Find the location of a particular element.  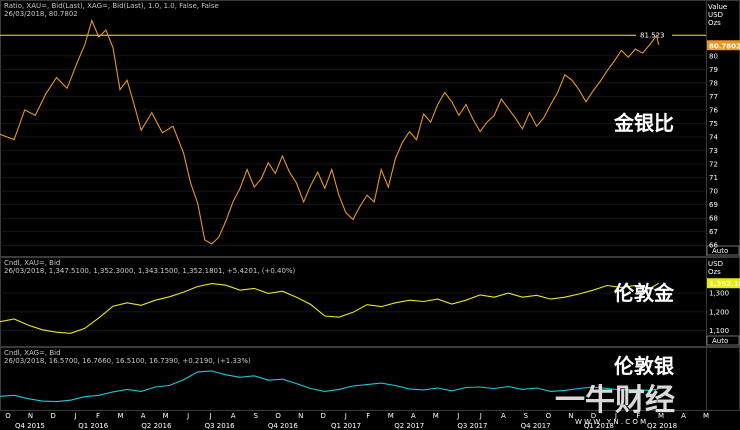

x-month-label-20: J is located at coordinates (457, 416).